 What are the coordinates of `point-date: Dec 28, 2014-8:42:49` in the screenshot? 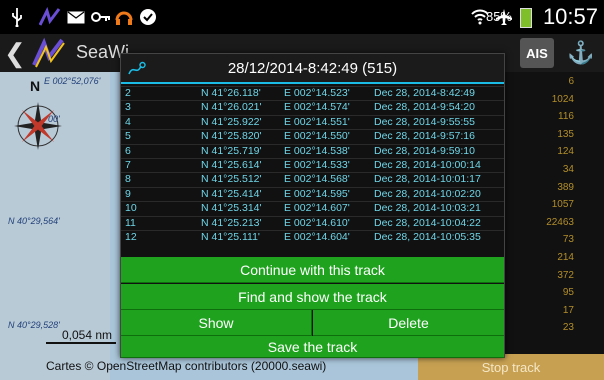 It's located at (424, 93).